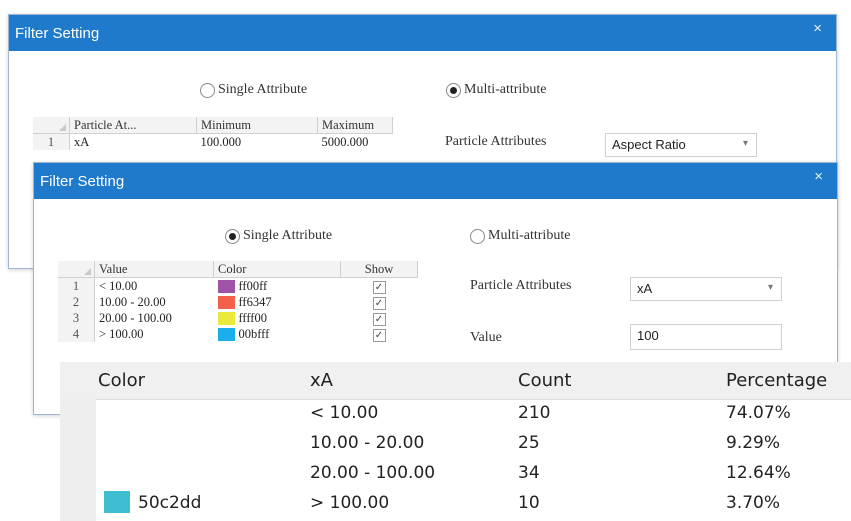  Describe the element at coordinates (379, 269) in the screenshot. I see `column-header-show: Show` at that location.